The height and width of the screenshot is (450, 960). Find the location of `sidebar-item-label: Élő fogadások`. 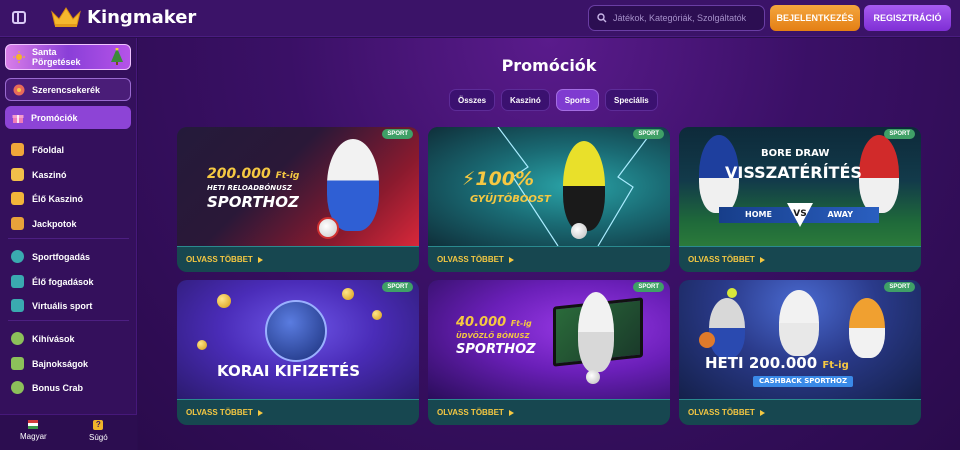

sidebar-item-label: Élő fogadások is located at coordinates (63, 281).